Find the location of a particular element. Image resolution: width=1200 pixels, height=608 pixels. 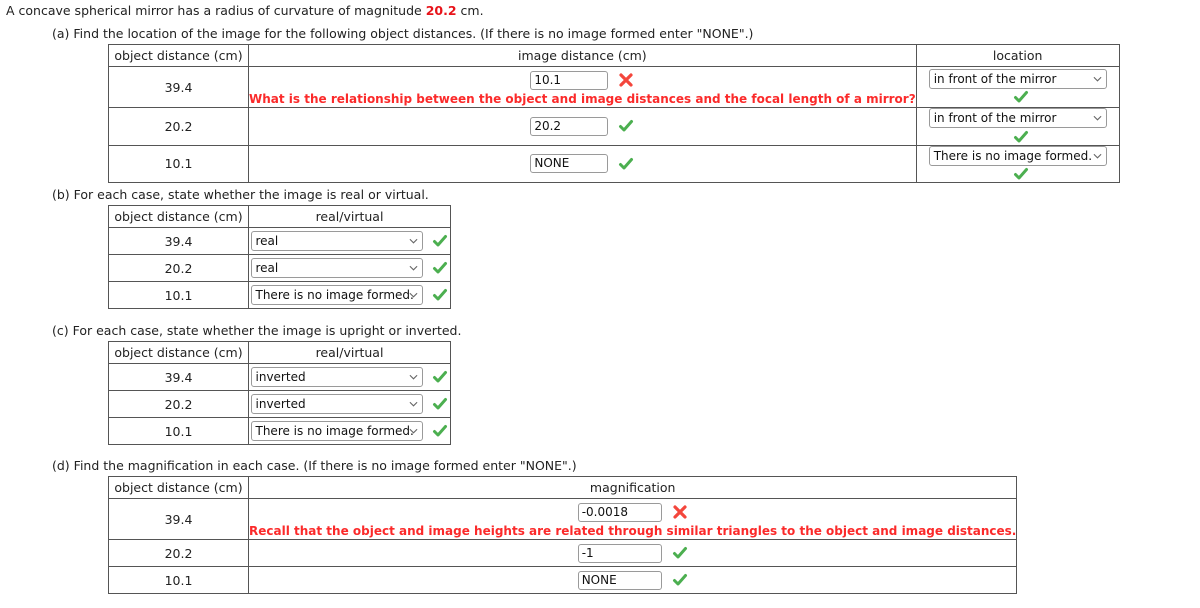

upright-inverted-select-value: There is no image formed. is located at coordinates (334, 431).